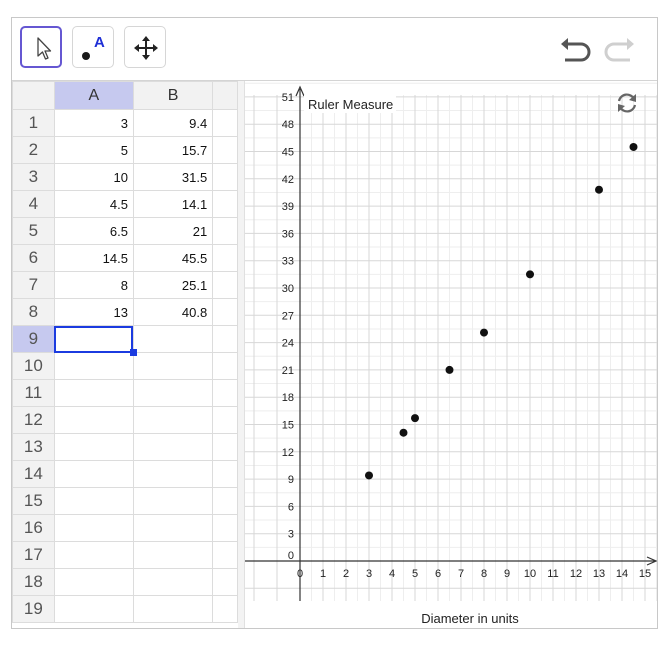 This screenshot has width=667, height=645. I want to click on cell-b: 9.4, so click(173, 123).